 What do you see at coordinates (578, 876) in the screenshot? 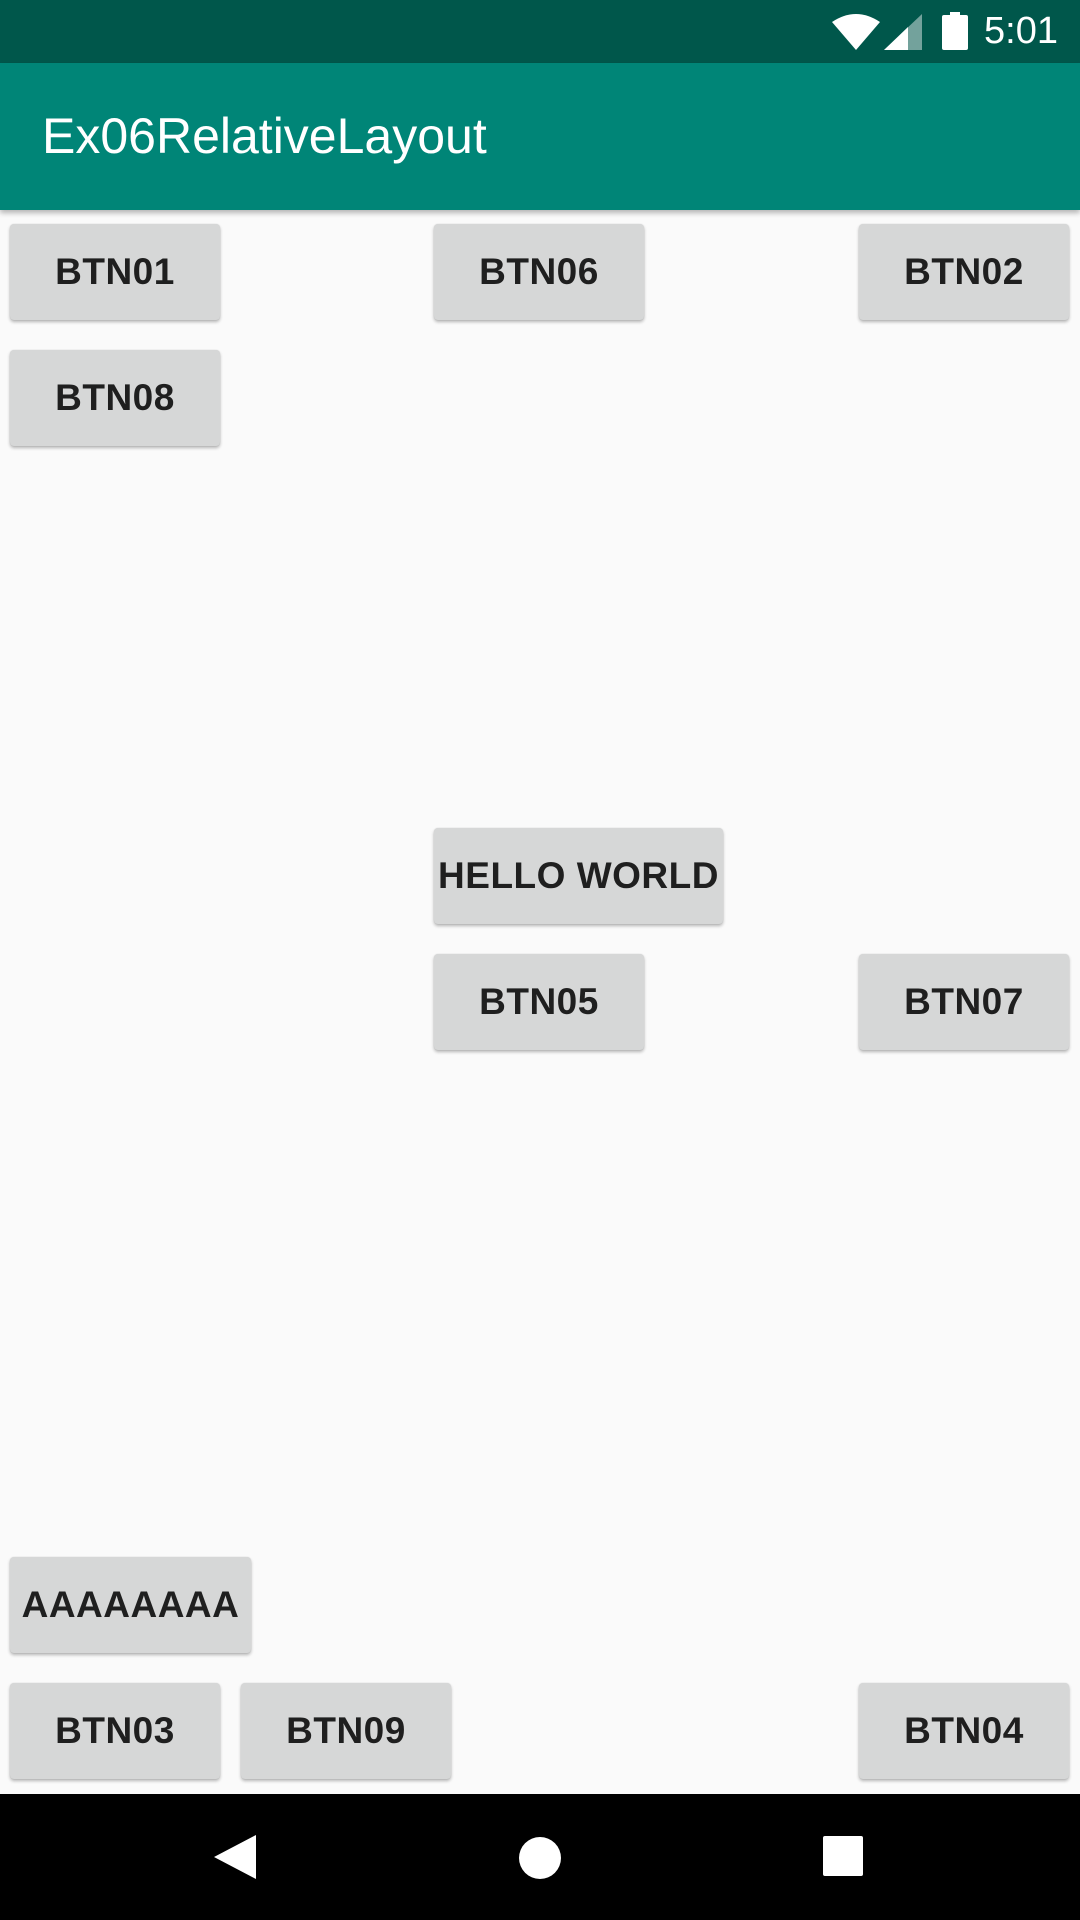
I see `hello-world-button: HELLO WORLD` at bounding box center [578, 876].